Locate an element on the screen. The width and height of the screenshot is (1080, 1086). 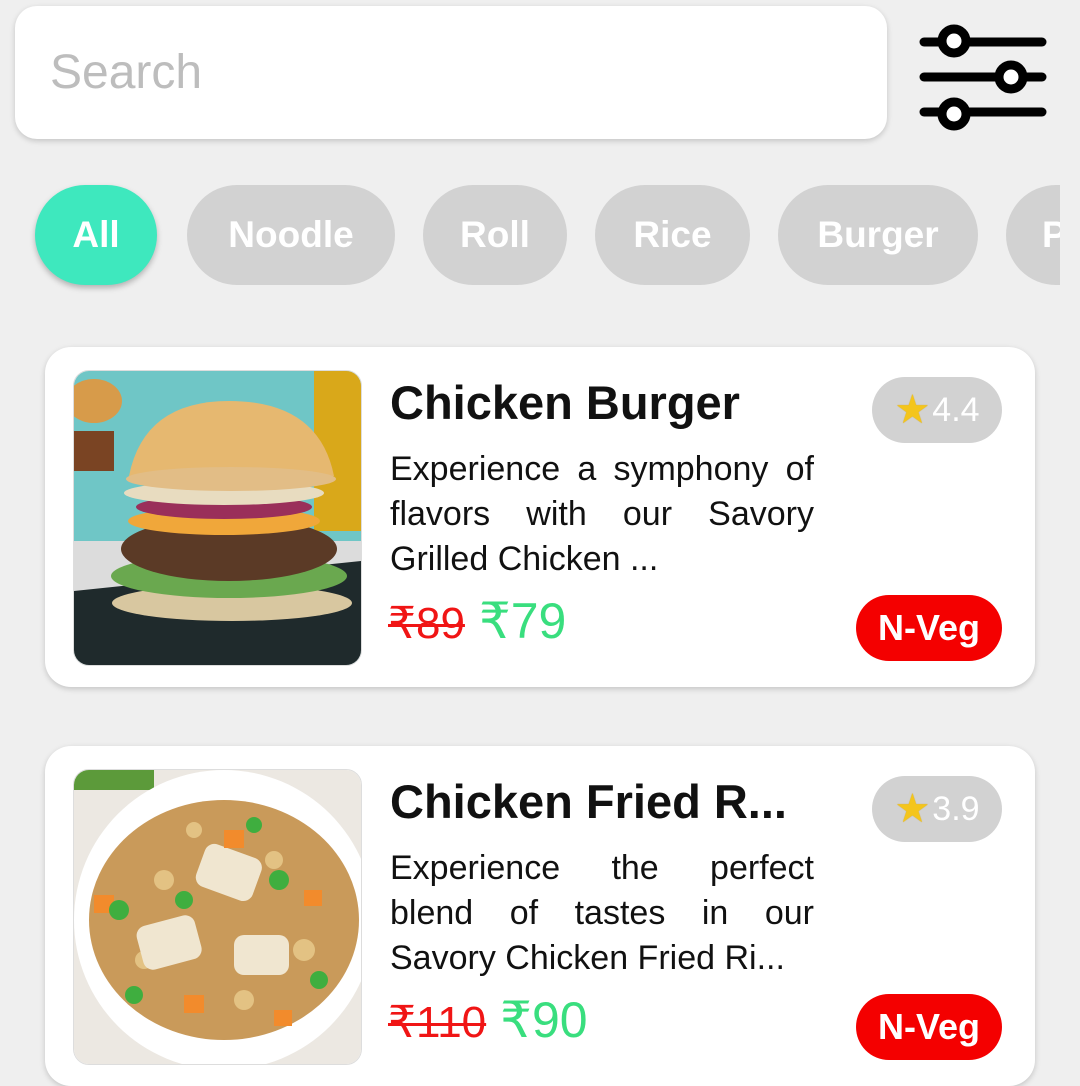
filter-button is located at coordinates (983, 78).